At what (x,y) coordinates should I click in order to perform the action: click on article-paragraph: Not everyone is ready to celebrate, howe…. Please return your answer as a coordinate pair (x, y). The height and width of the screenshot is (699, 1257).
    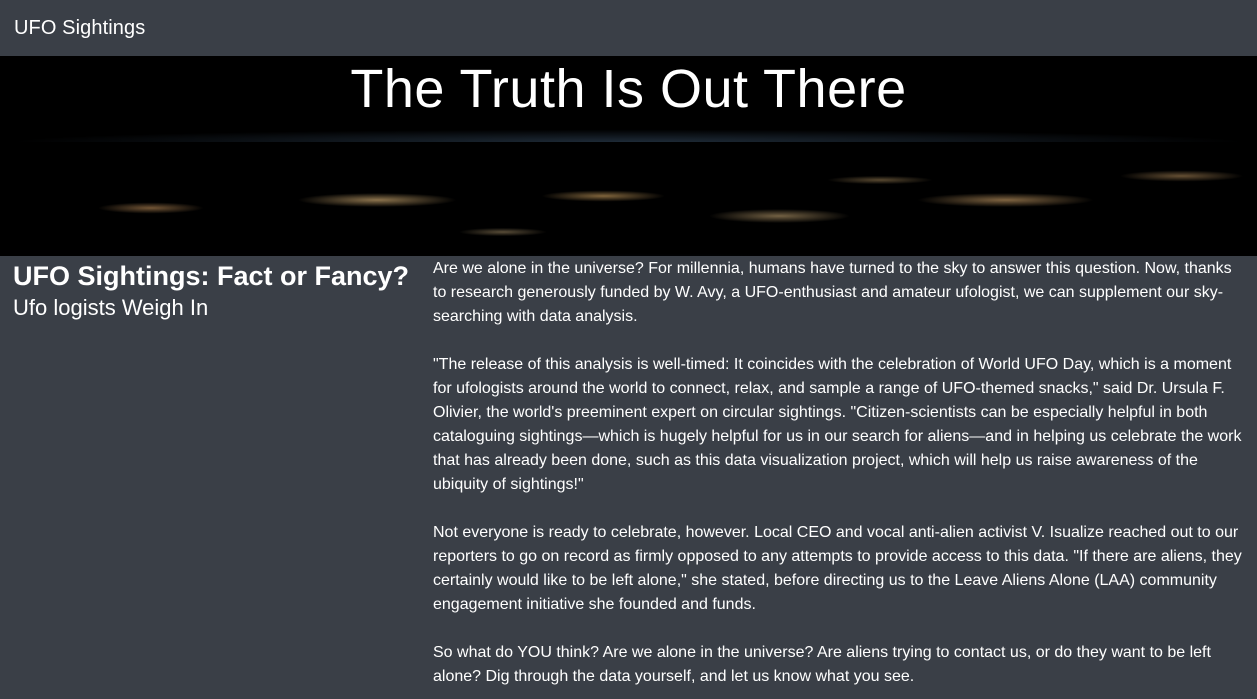
    Looking at the image, I should click on (837, 568).